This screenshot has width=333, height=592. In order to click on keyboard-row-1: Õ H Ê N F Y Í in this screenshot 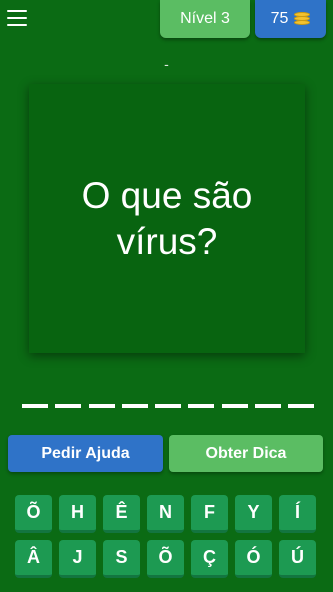, I will do `click(165, 514)`.